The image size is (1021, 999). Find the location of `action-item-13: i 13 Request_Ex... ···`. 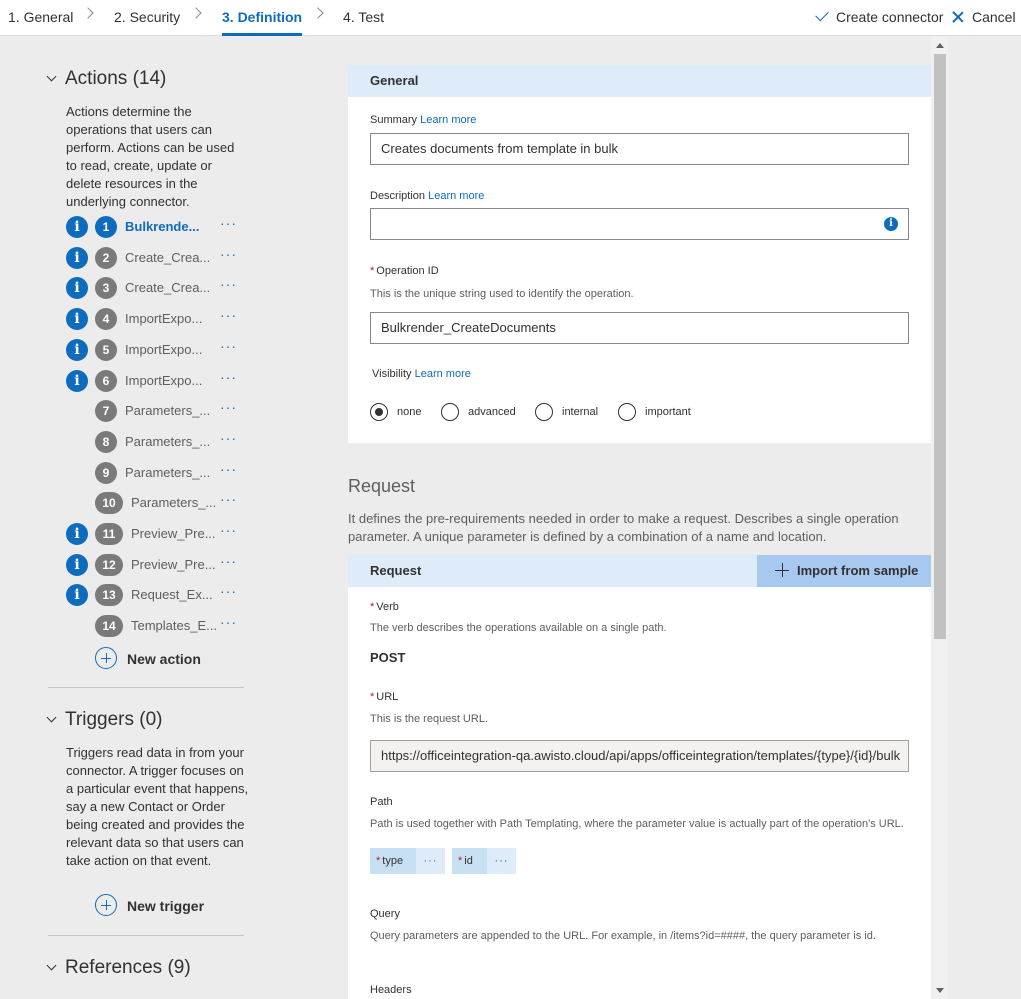

action-item-13: i 13 Request_Ex... ··· is located at coordinates (156, 595).